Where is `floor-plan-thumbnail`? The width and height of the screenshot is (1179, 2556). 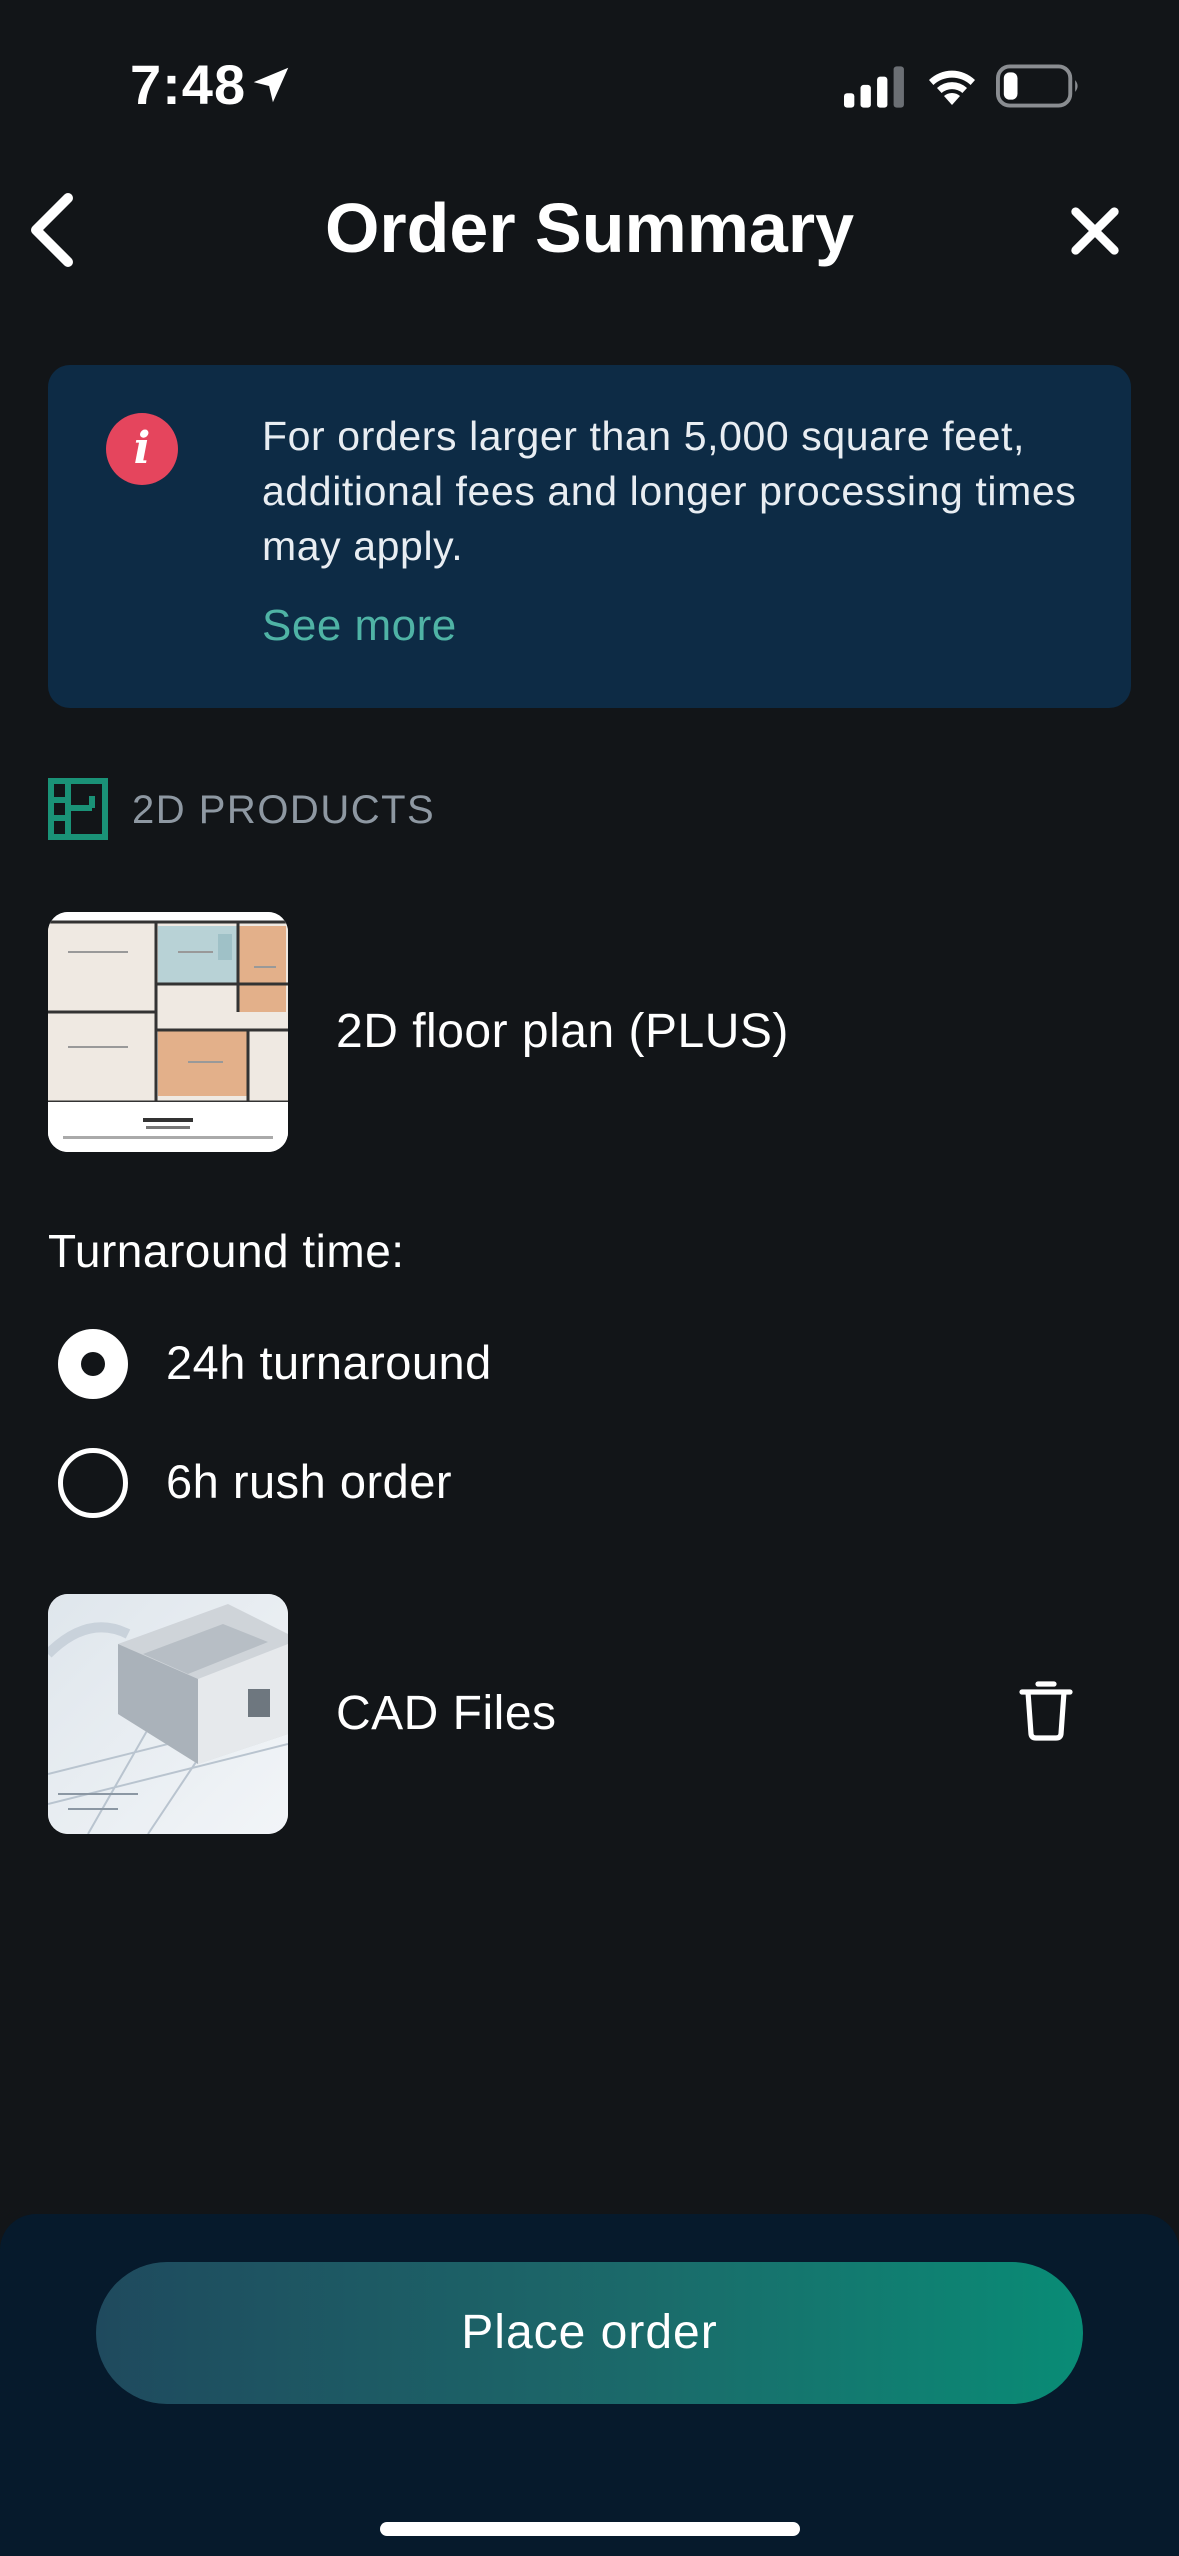 floor-plan-thumbnail is located at coordinates (168, 1032).